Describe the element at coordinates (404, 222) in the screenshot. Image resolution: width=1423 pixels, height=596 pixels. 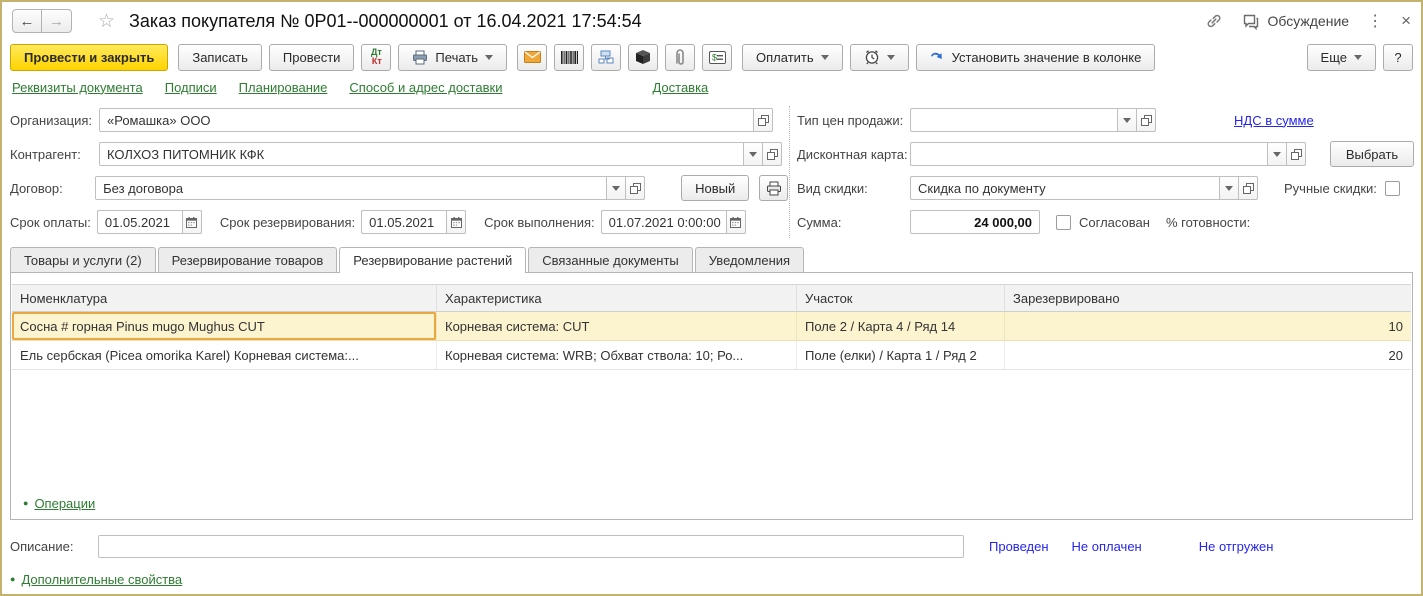
I see `reserve-due-value: 01.05.2021` at that location.